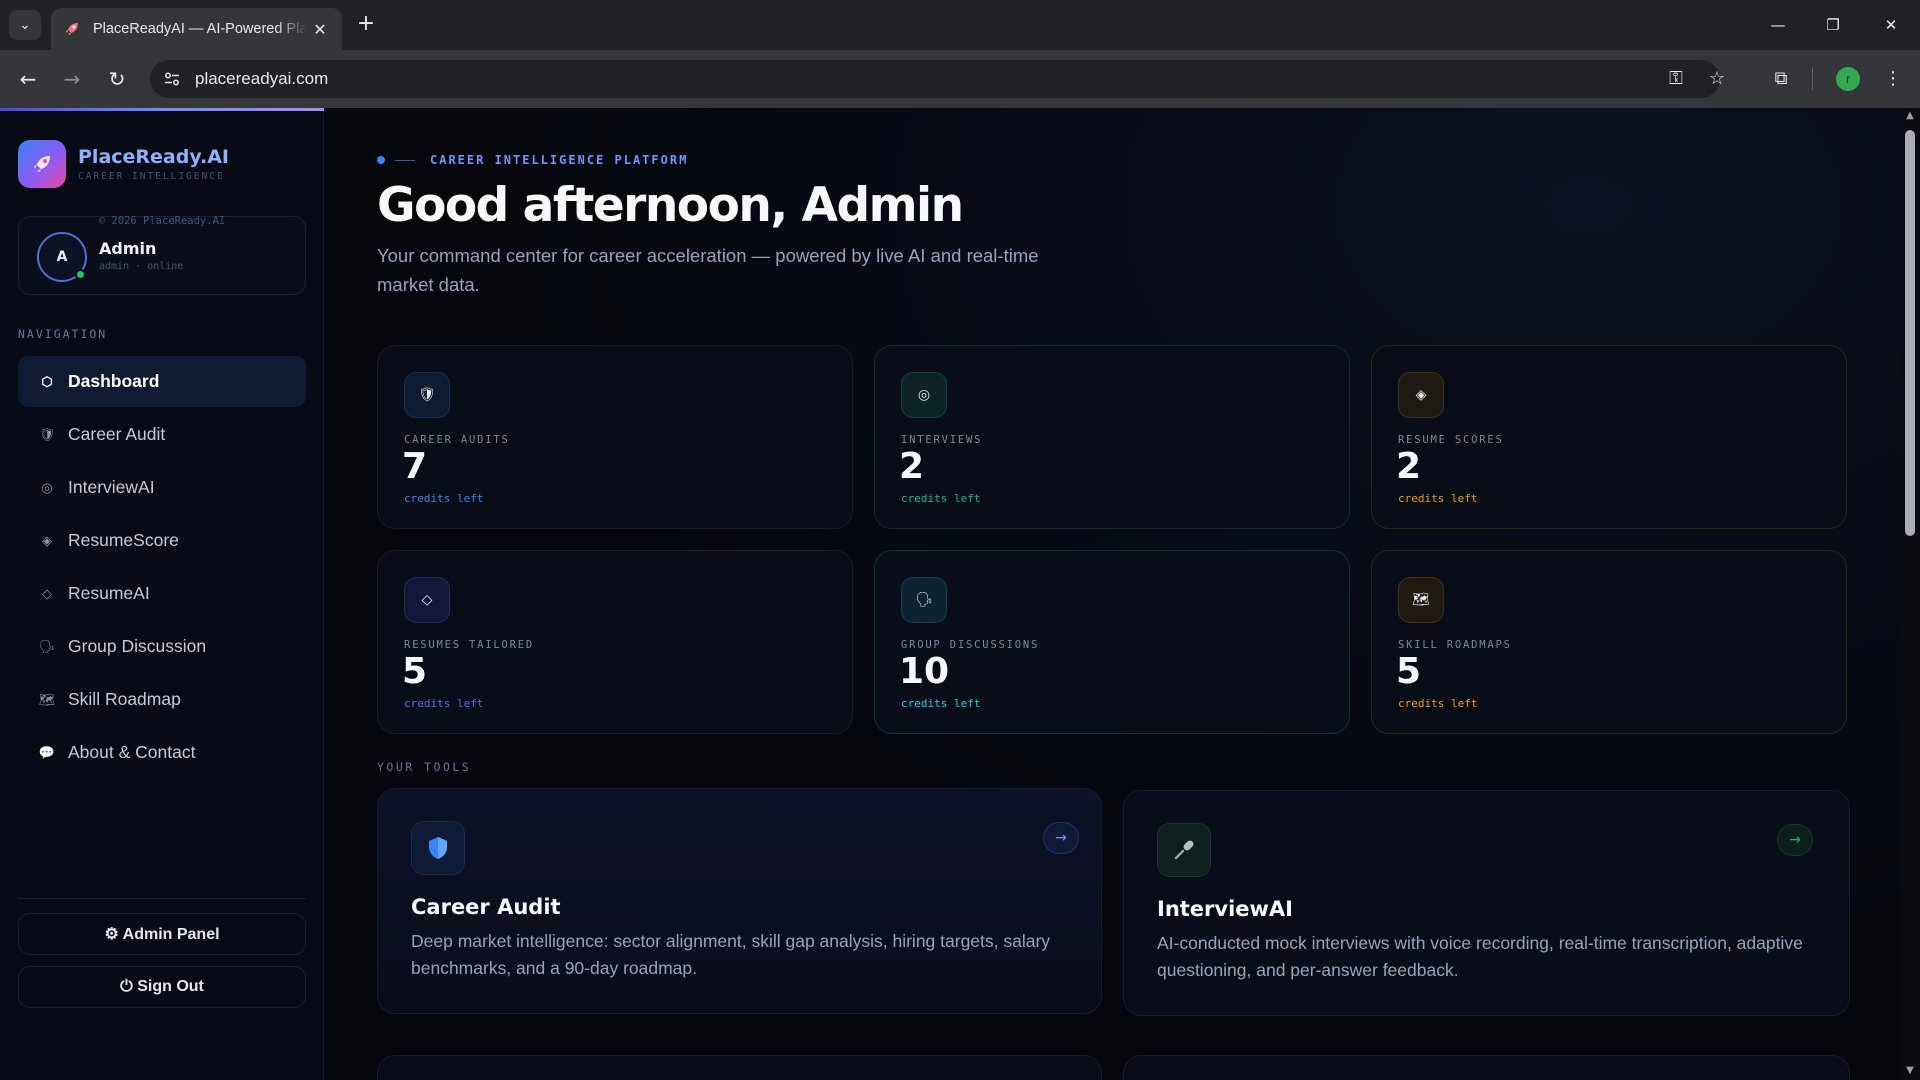 The image size is (1920, 1080). Describe the element at coordinates (1112, 437) in the screenshot. I see `stat-card-interviews: ◎ INTERVIEWS 2 credits left` at that location.